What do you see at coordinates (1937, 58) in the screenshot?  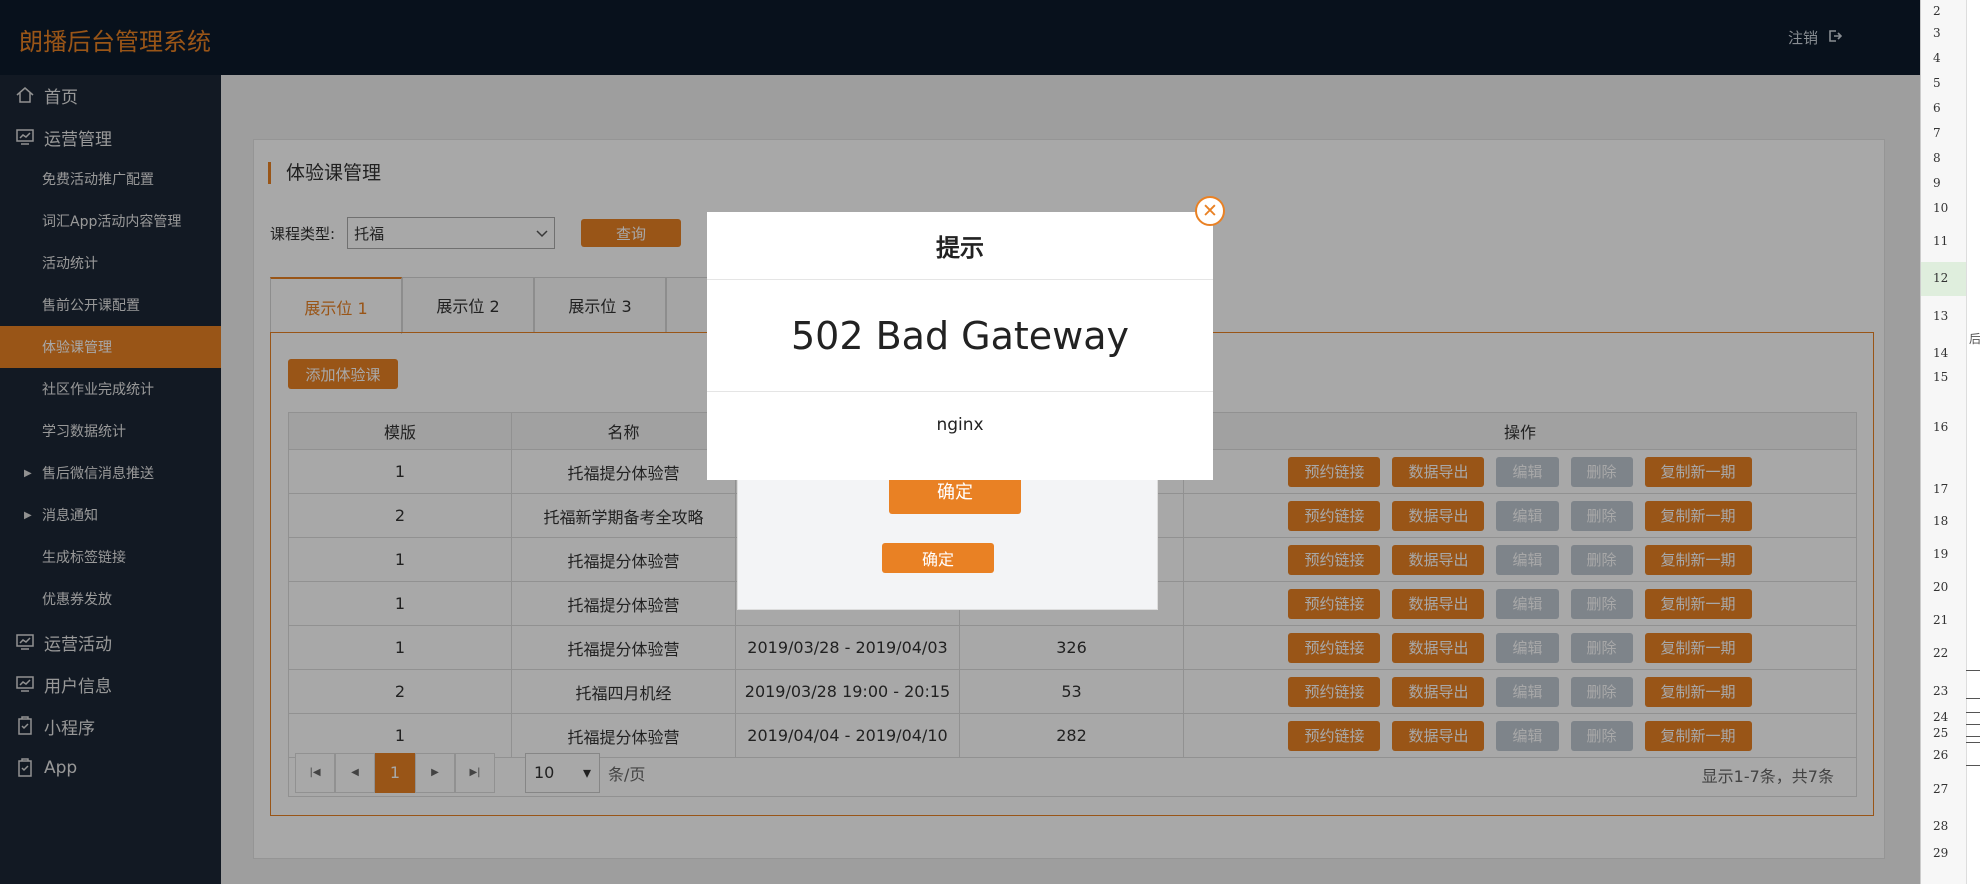 I see `row-number: 4` at bounding box center [1937, 58].